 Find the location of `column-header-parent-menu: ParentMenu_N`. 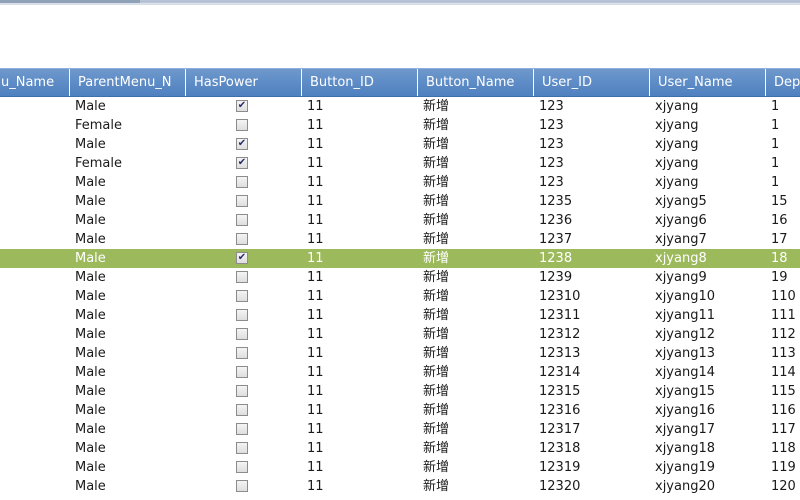

column-header-parent-menu: ParentMenu_N is located at coordinates (128, 82).